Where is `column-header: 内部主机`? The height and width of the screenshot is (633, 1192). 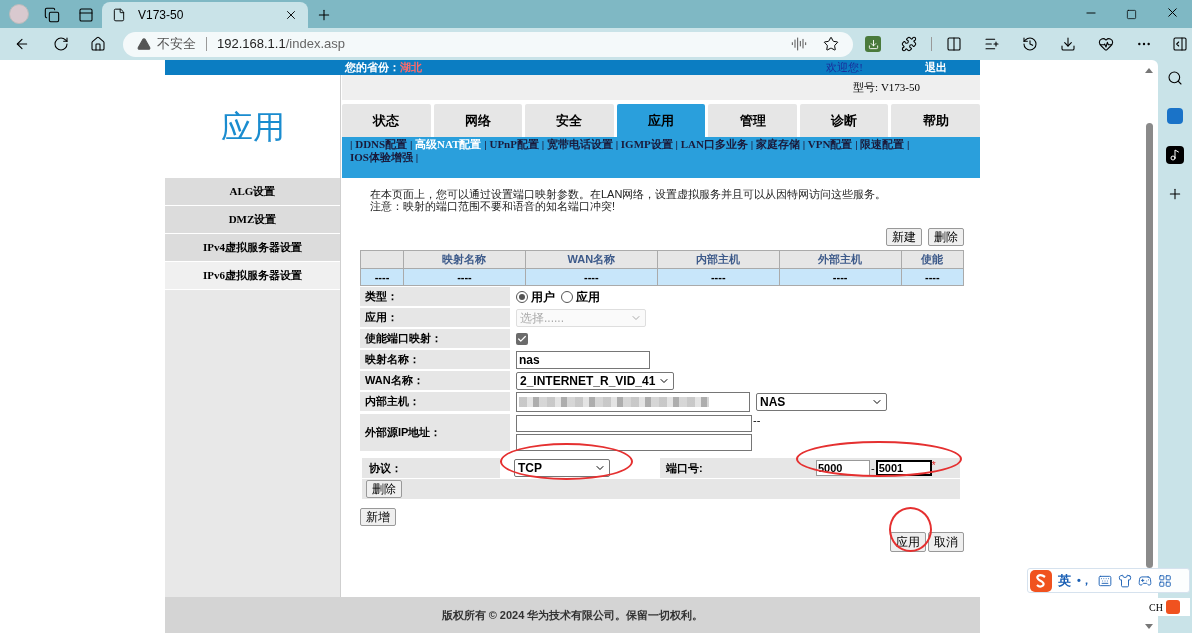 column-header: 内部主机 is located at coordinates (718, 259).